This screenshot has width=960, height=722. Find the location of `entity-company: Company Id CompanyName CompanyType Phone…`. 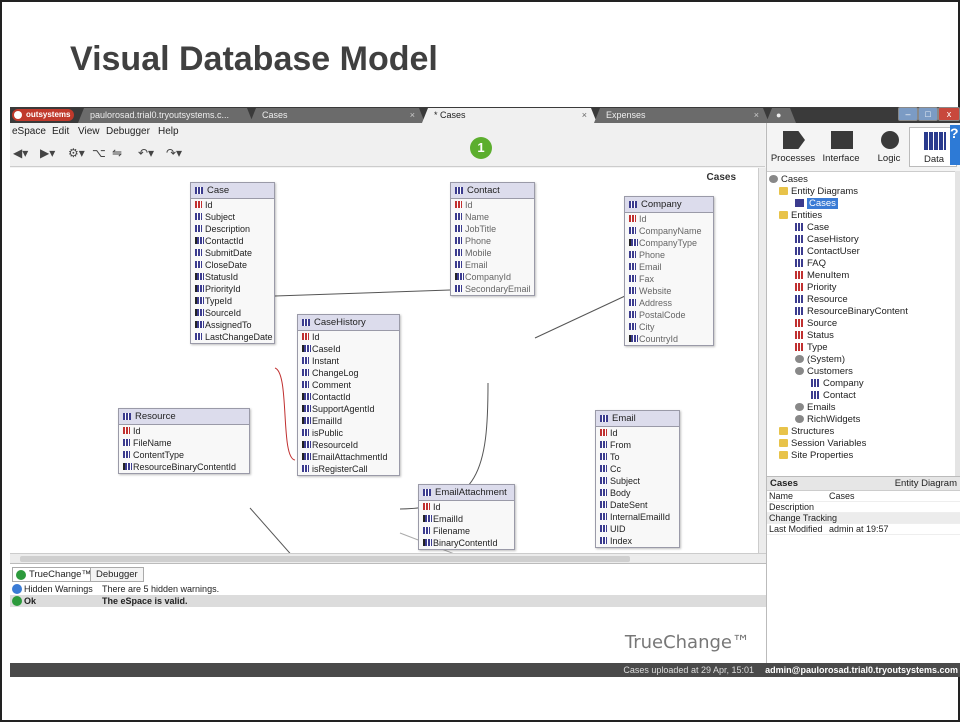

entity-company: Company Id CompanyName CompanyType Phone… is located at coordinates (669, 271).